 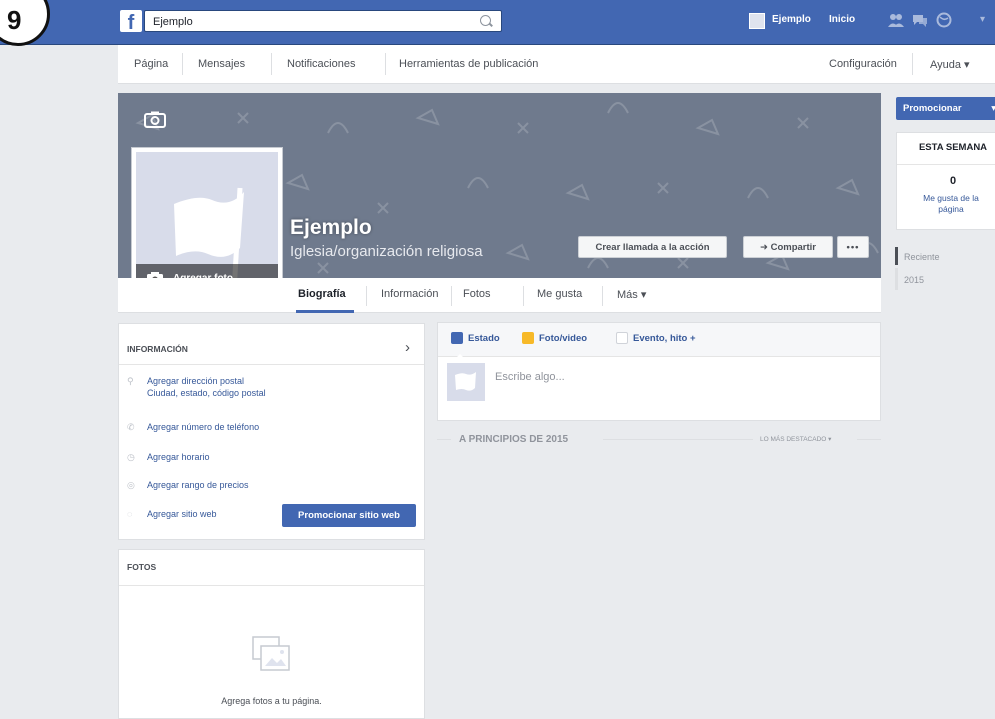 I want to click on nav-notifications: Notificaciones, so click(x=321, y=64).